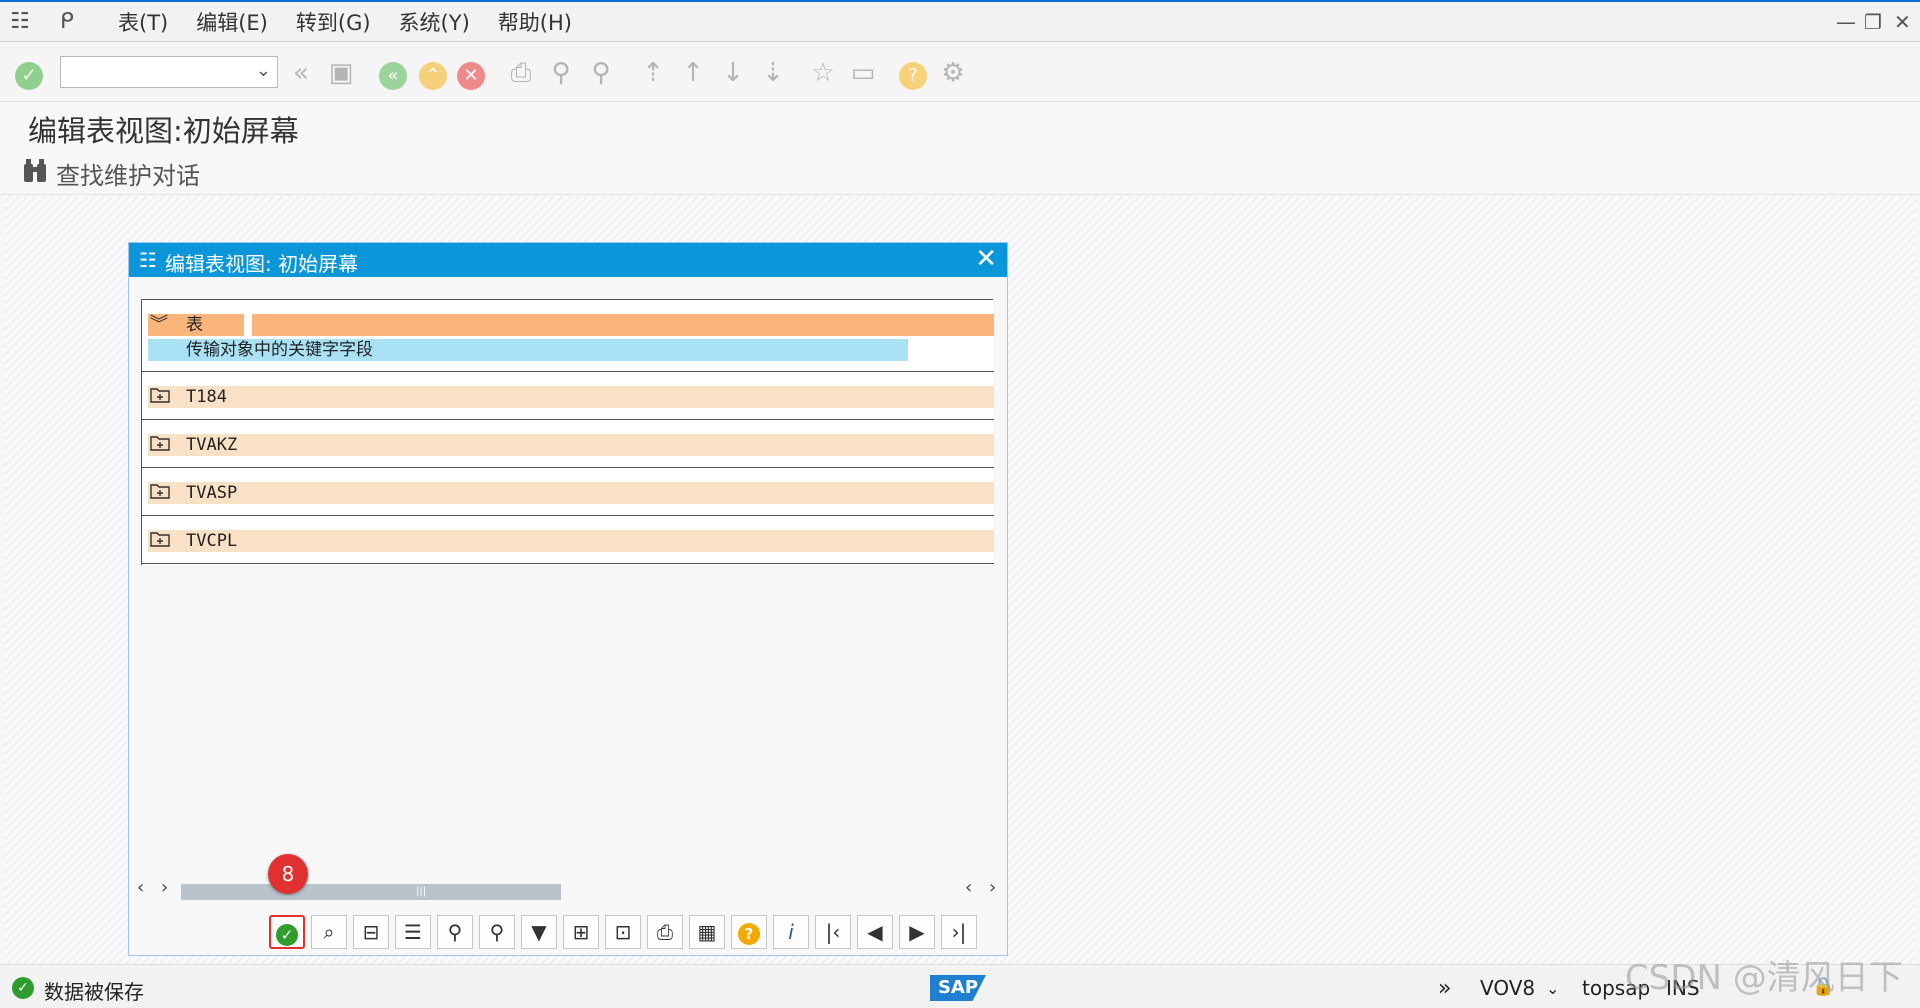 The width and height of the screenshot is (1920, 1008). Describe the element at coordinates (148, 260) in the screenshot. I see `dialog-icon: ☷` at that location.